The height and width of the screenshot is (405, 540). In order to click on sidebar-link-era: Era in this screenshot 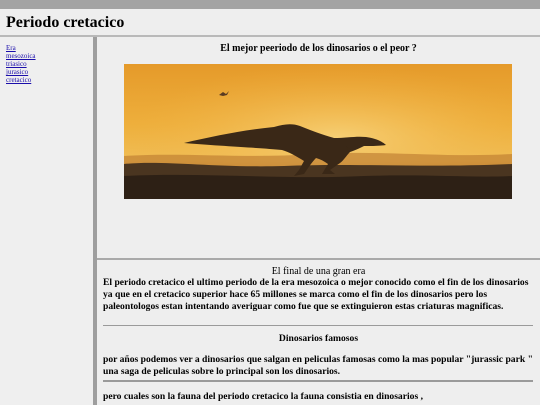, I will do `click(11, 48)`.